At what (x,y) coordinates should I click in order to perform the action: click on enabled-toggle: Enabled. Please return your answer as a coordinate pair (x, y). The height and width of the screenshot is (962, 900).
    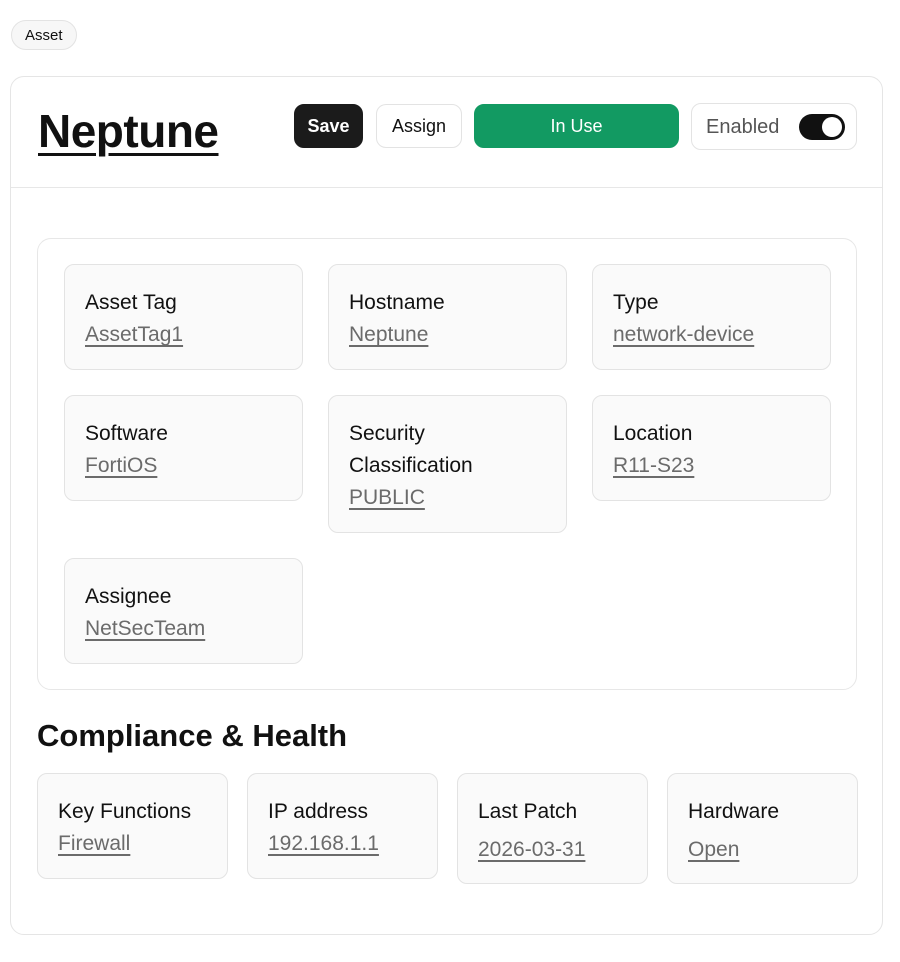
    Looking at the image, I should click on (774, 126).